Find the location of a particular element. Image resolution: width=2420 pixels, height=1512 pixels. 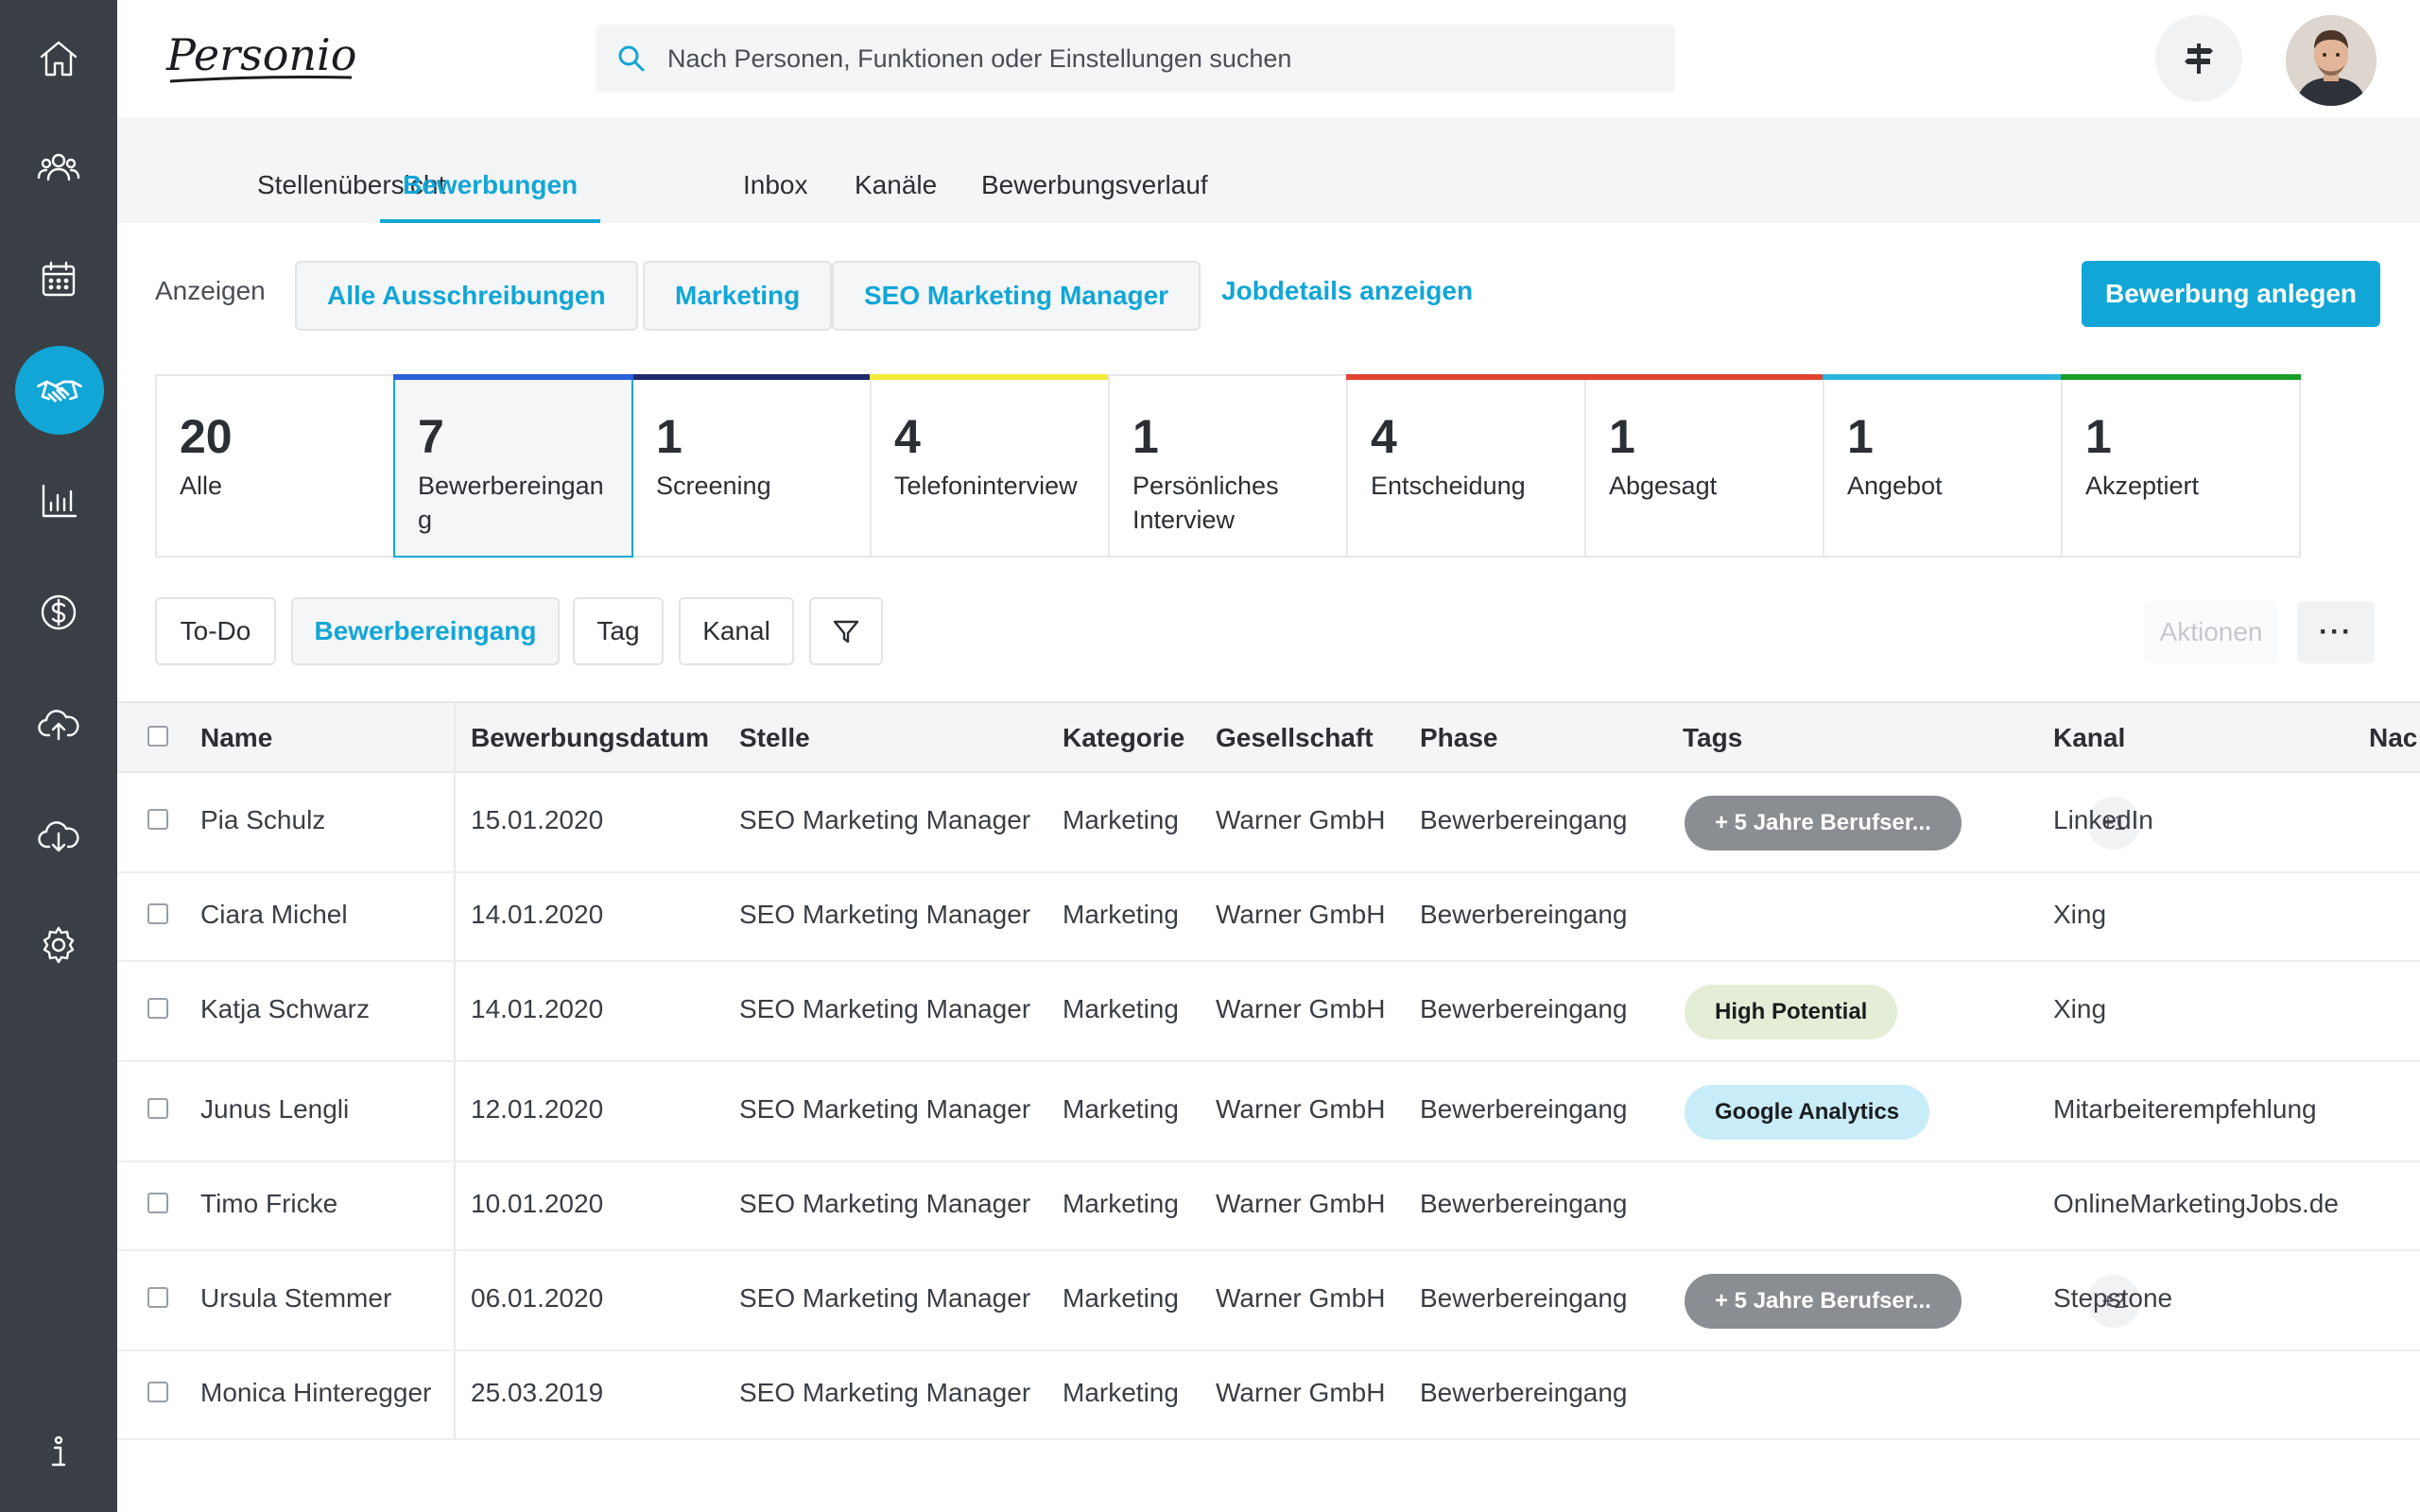

phase-card-angebot: 1 Angebot is located at coordinates (1943, 466).